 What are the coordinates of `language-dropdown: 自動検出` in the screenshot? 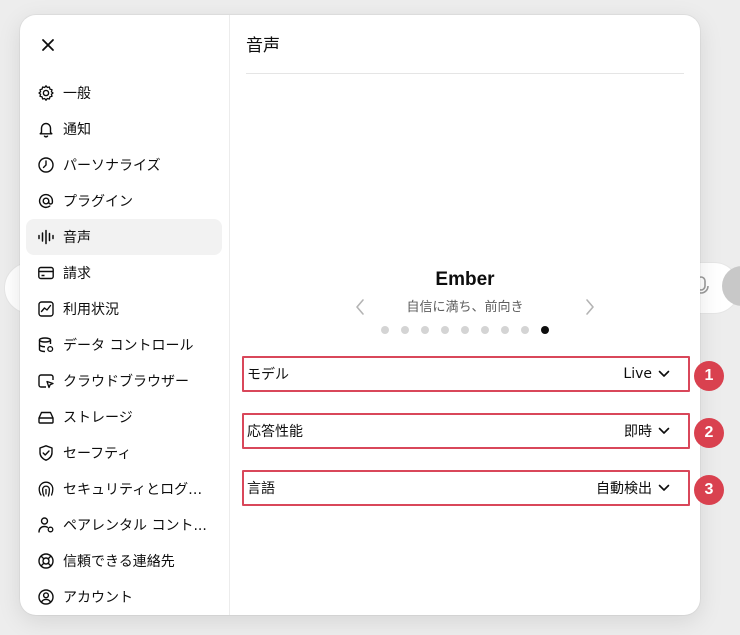 It's located at (633, 488).